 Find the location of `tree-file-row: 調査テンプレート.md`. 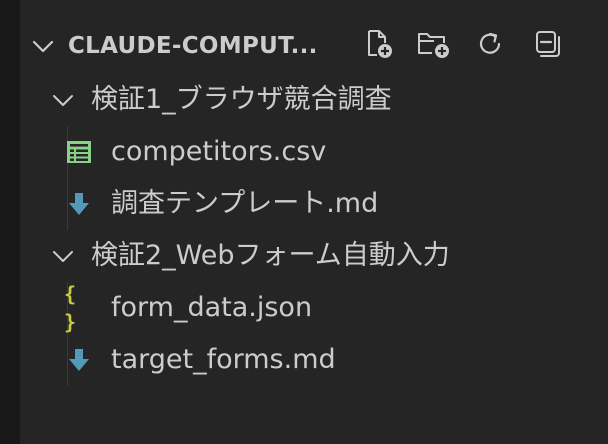

tree-file-row: 調査テンプレート.md is located at coordinates (314, 204).